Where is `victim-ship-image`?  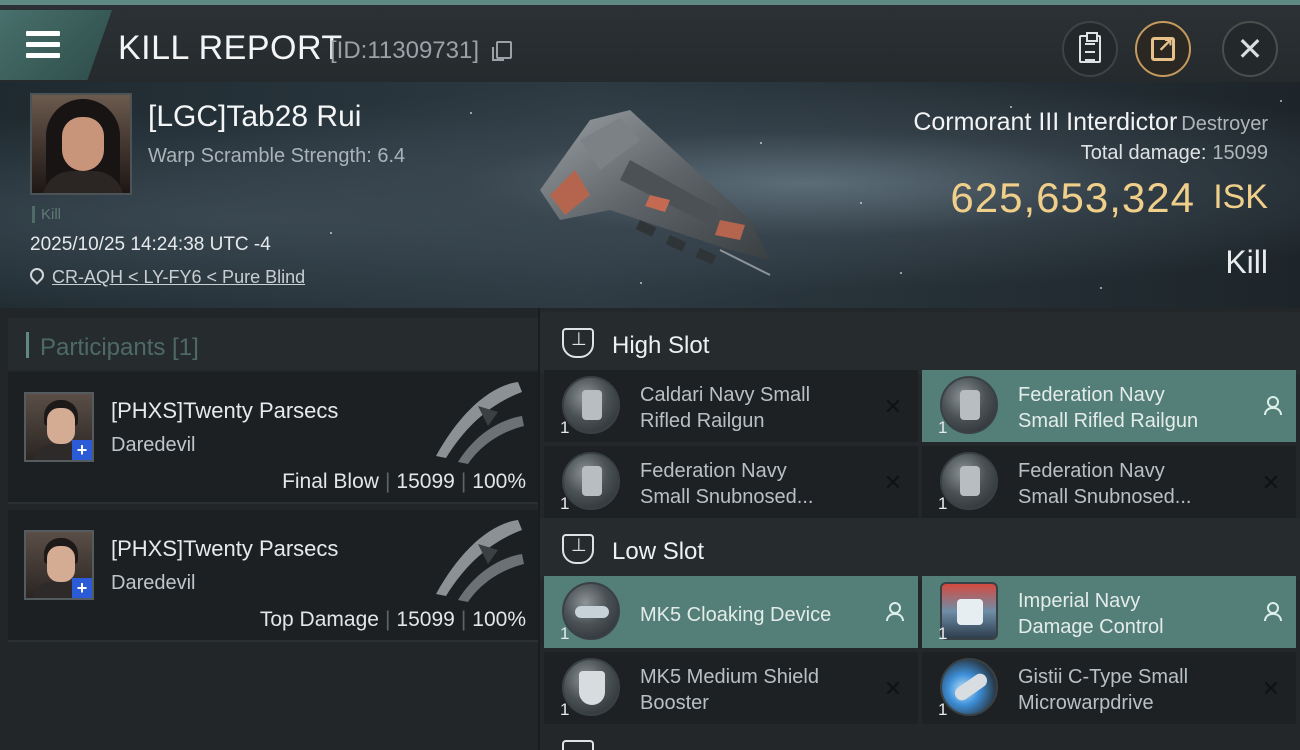 victim-ship-image is located at coordinates (655, 190).